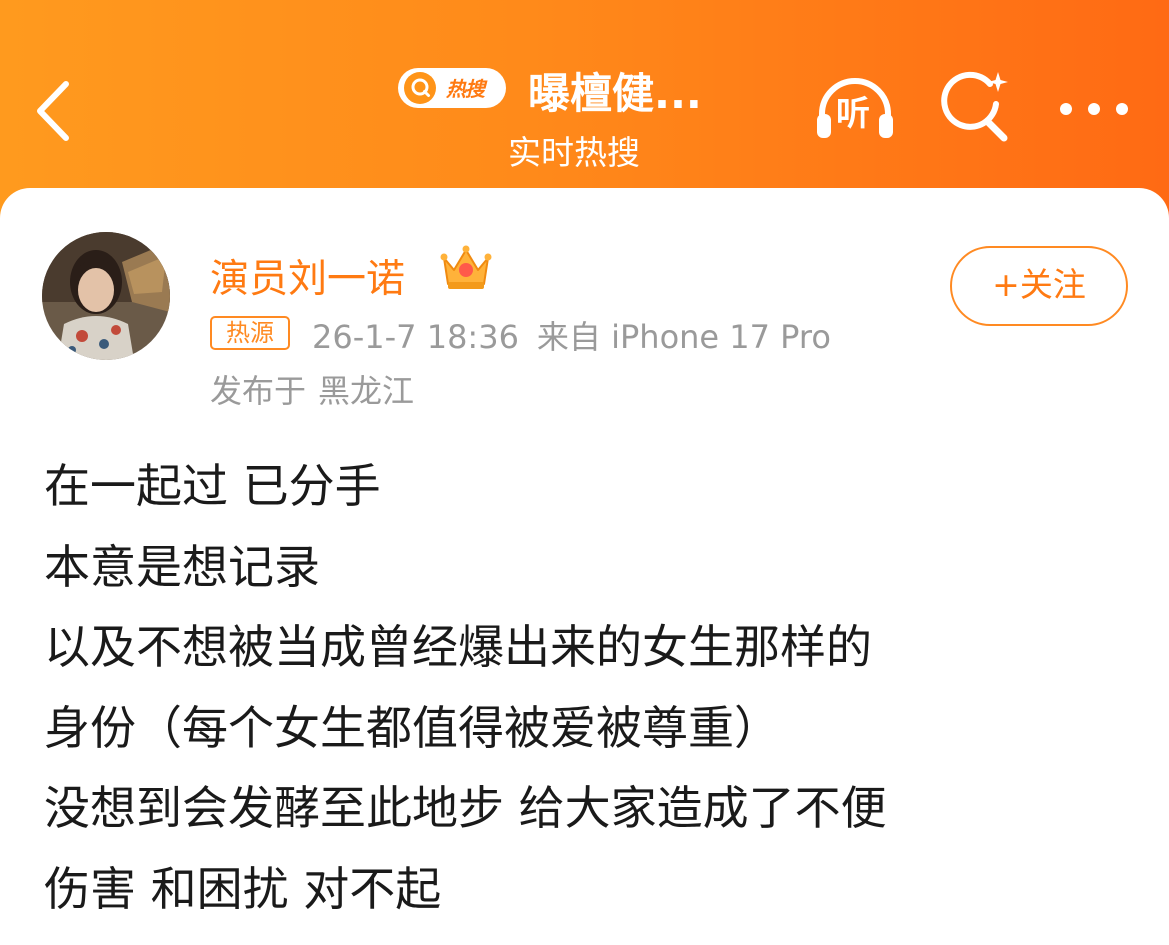 This screenshot has height=945, width=1169. I want to click on back-button, so click(55, 111).